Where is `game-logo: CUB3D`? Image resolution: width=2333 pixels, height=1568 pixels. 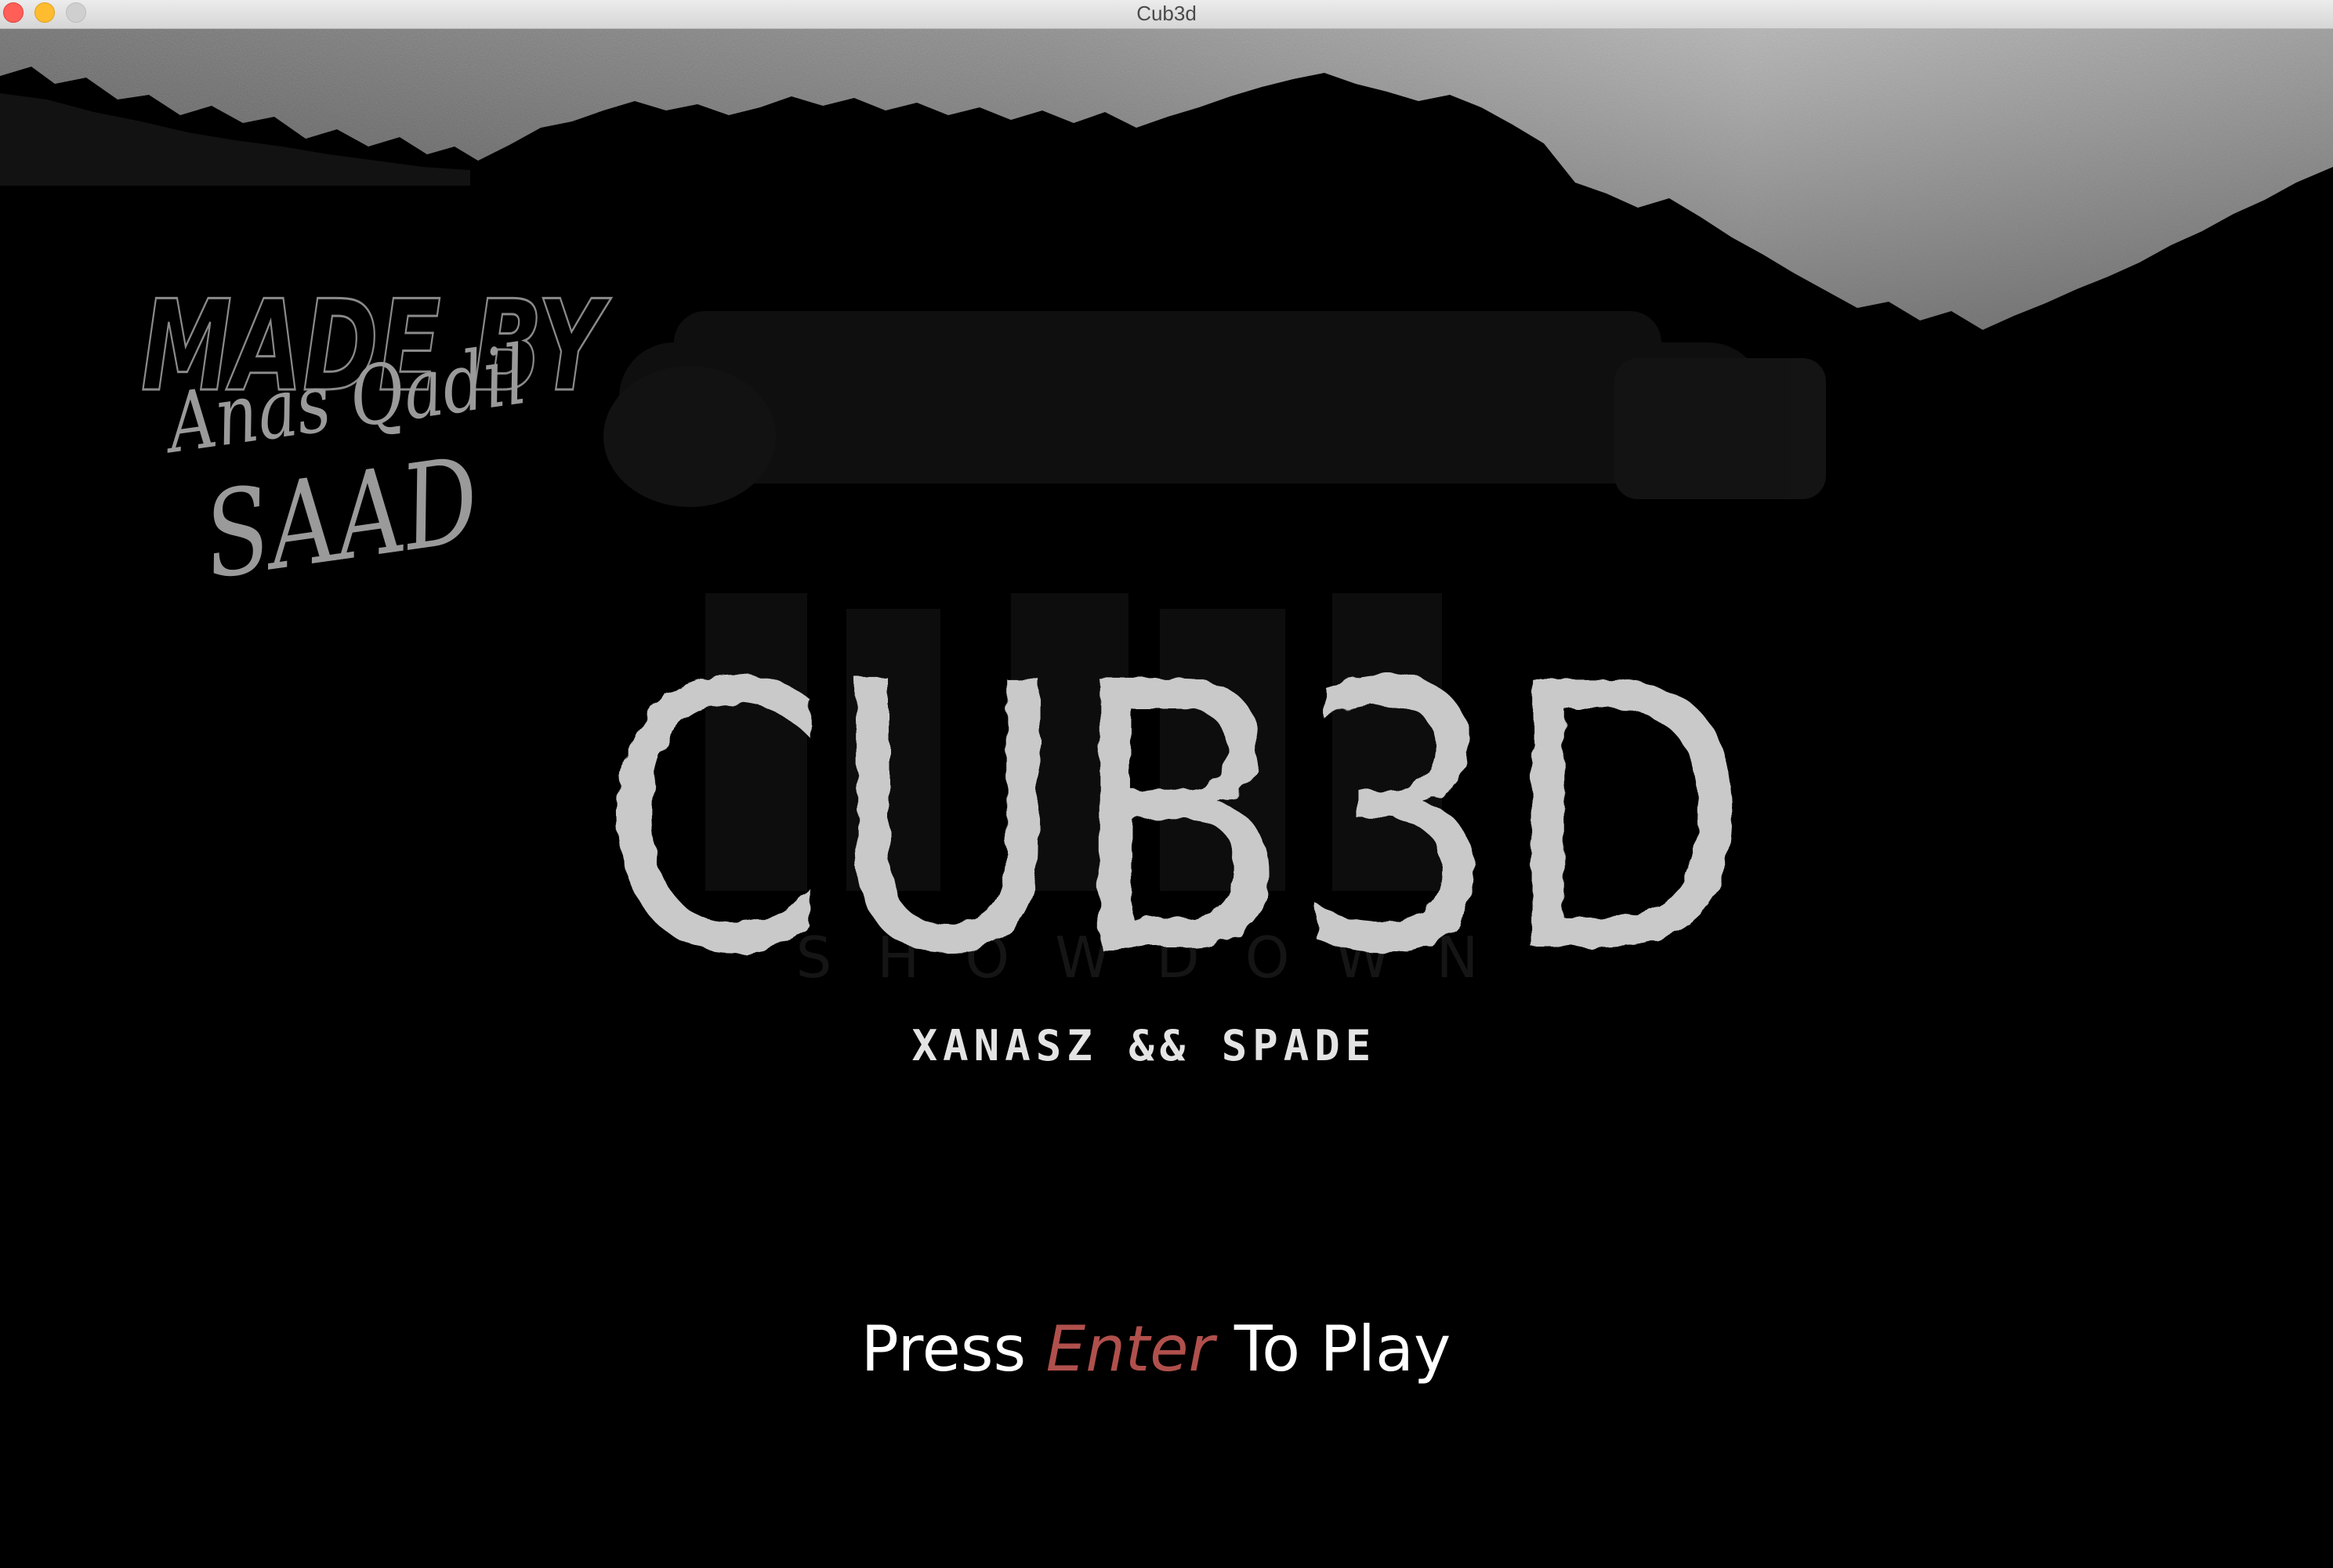 game-logo: CUB3D is located at coordinates (1176, 809).